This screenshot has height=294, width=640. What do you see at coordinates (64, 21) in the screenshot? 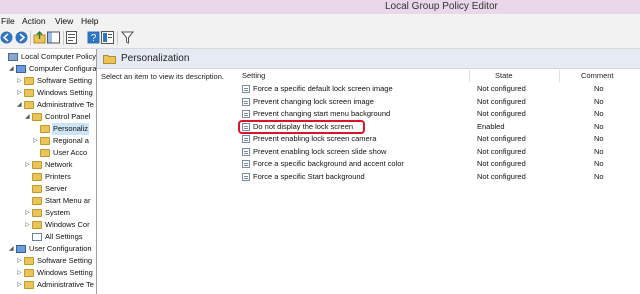
I see `menu-view: View` at bounding box center [64, 21].